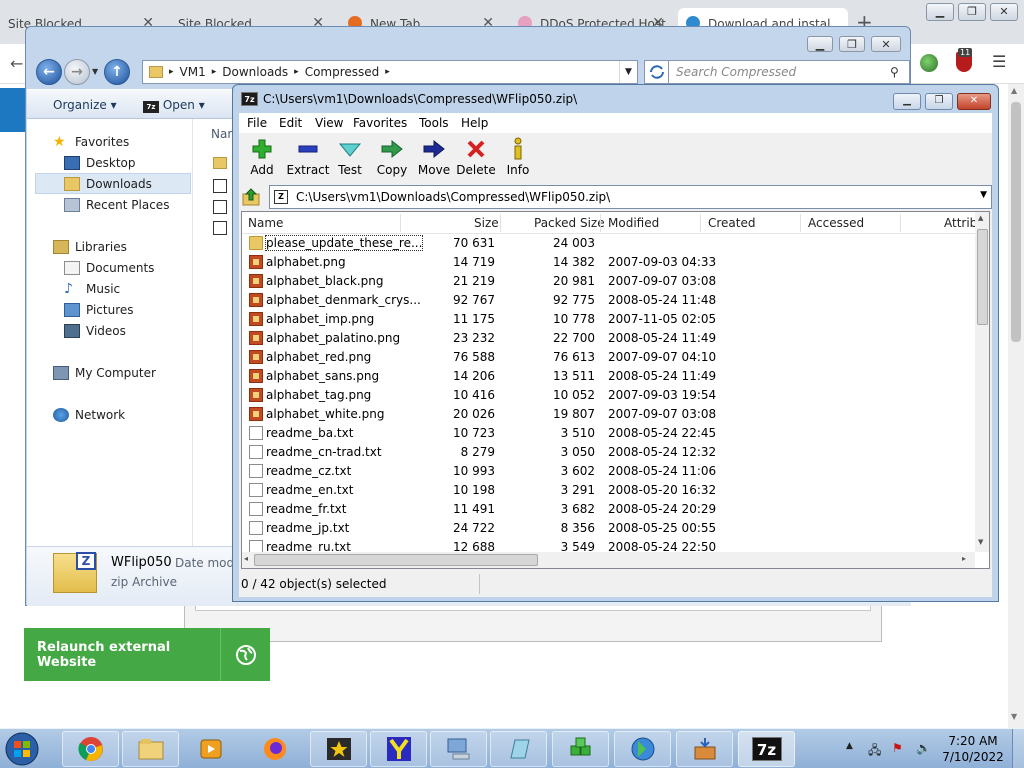  Describe the element at coordinates (77, 72) in the screenshot. I see `forward-button: →` at that location.